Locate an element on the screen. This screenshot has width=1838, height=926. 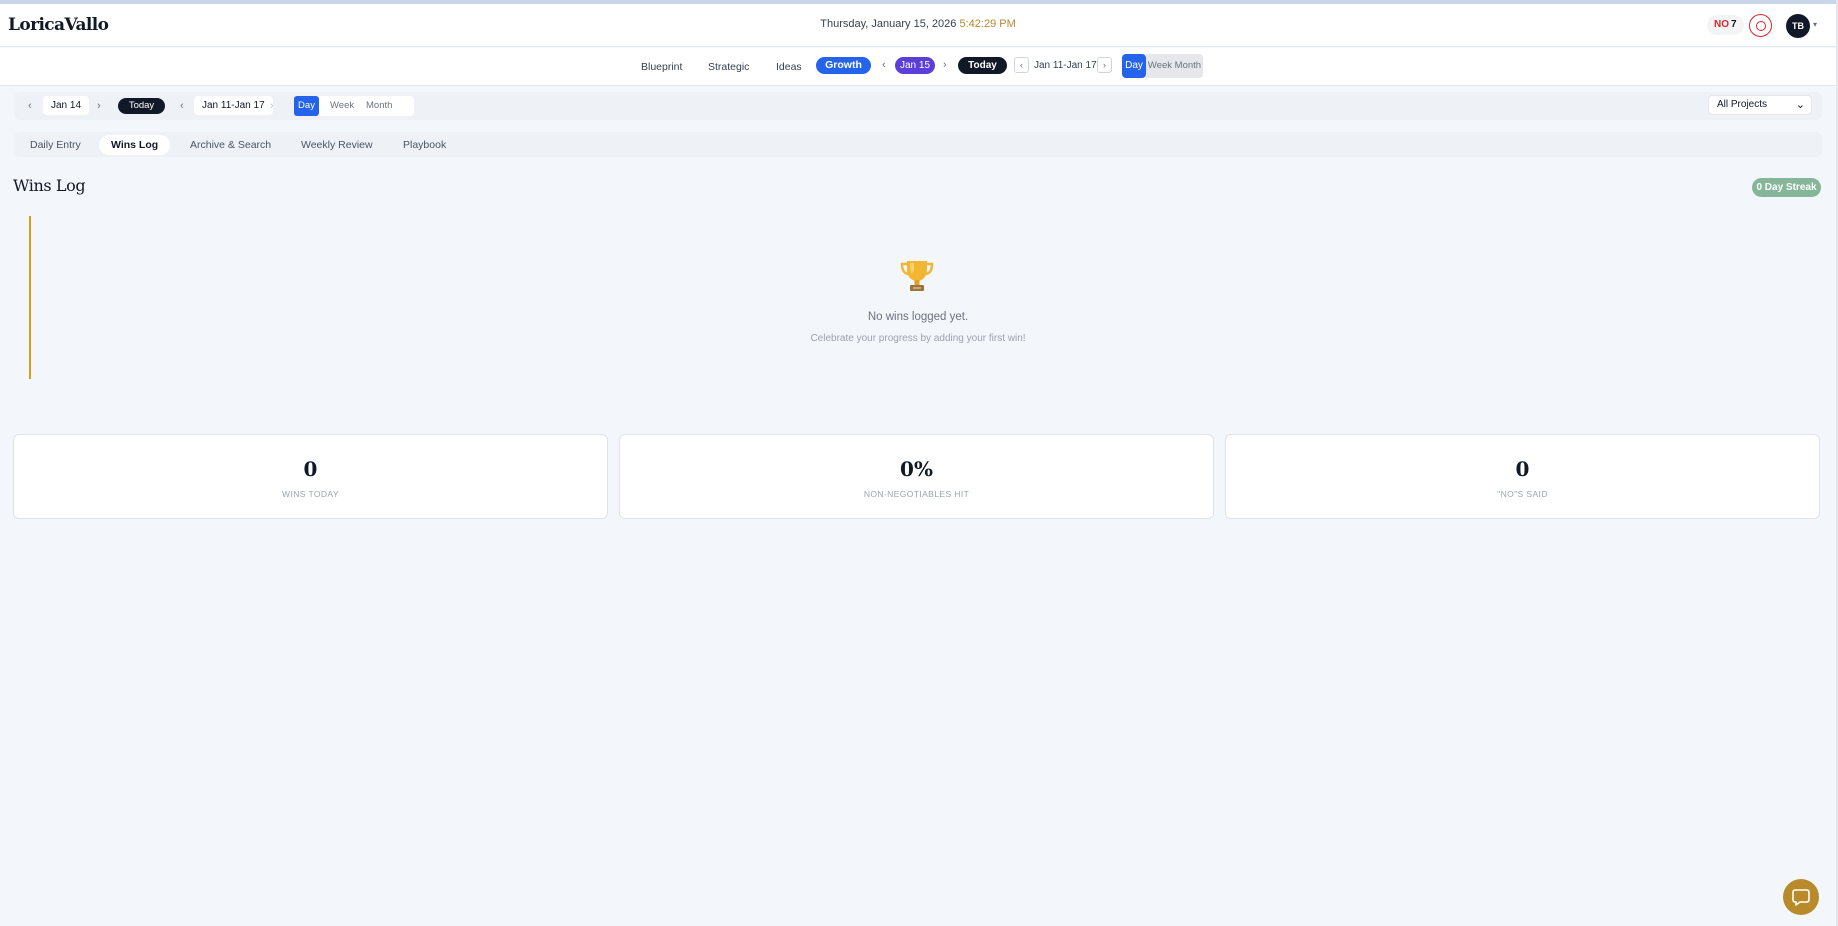
view-toggle: Day Week Month is located at coordinates (354, 106).